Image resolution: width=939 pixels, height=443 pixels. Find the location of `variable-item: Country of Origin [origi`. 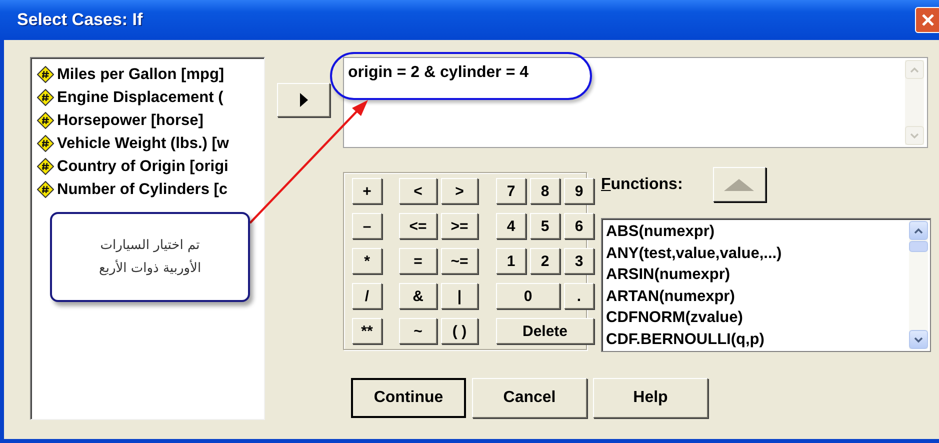

variable-item: Country of Origin [origi is located at coordinates (150, 166).